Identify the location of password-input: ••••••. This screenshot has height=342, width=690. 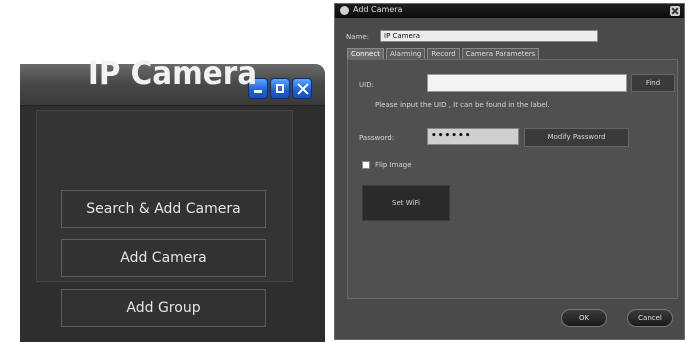
(473, 136).